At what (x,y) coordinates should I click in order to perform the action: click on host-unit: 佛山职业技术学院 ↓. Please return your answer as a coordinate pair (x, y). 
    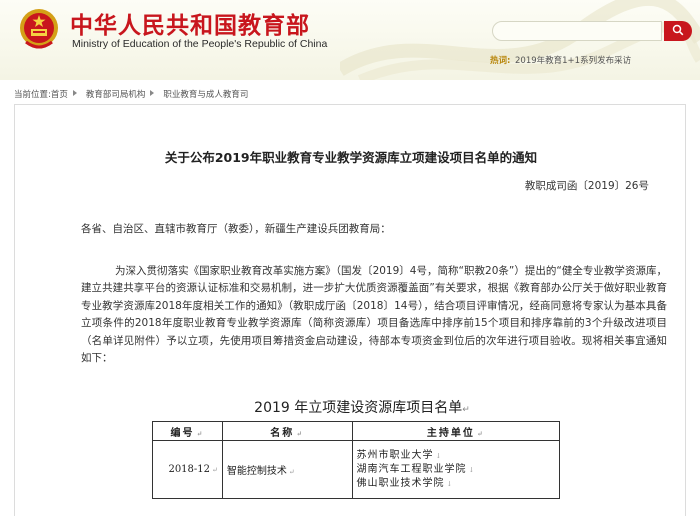
    Looking at the image, I should click on (405, 483).